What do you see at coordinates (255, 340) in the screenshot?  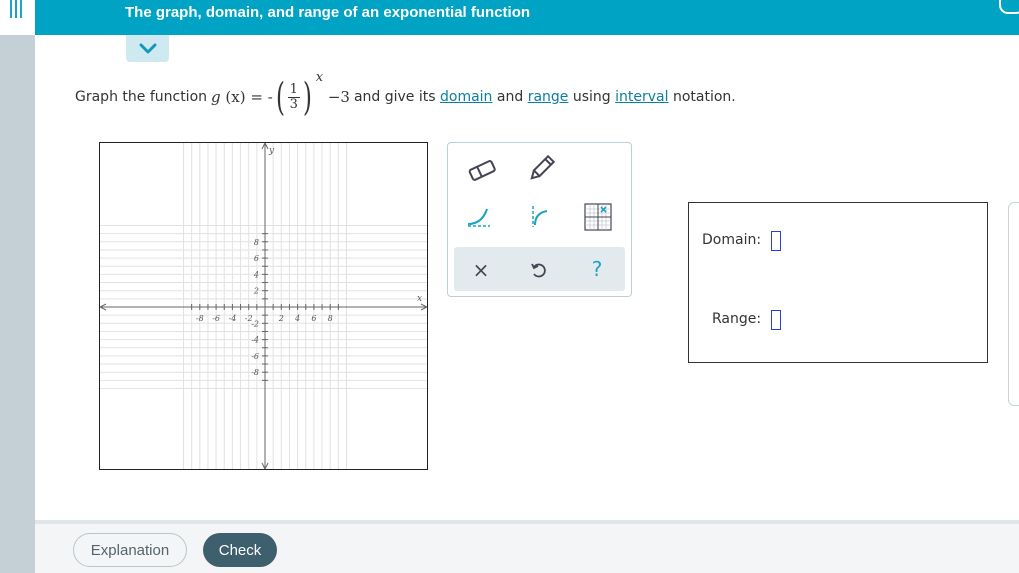 I see `y-tick-label: -4` at bounding box center [255, 340].